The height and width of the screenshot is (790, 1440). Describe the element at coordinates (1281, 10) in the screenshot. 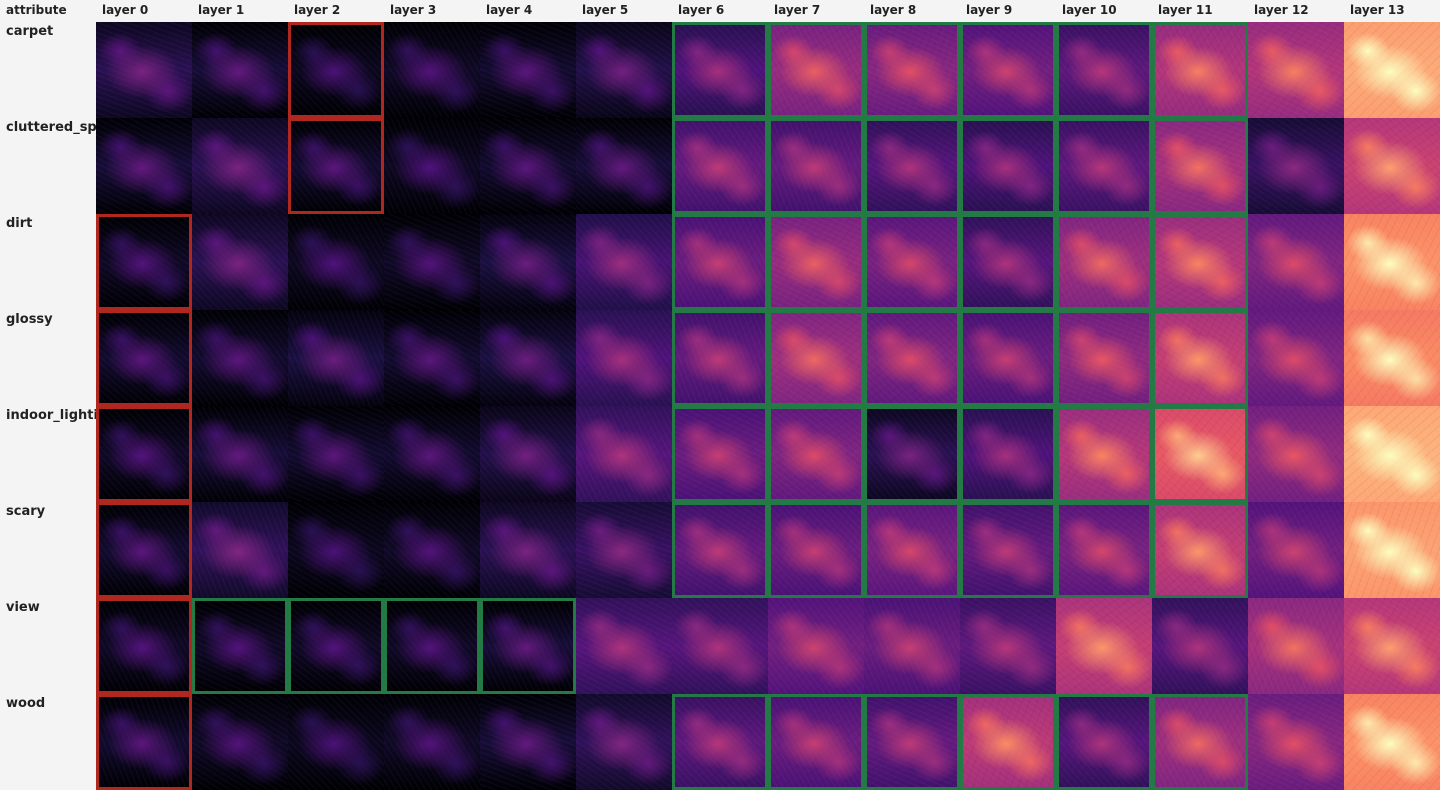

I see `layer-column-header: layer 12` at that location.